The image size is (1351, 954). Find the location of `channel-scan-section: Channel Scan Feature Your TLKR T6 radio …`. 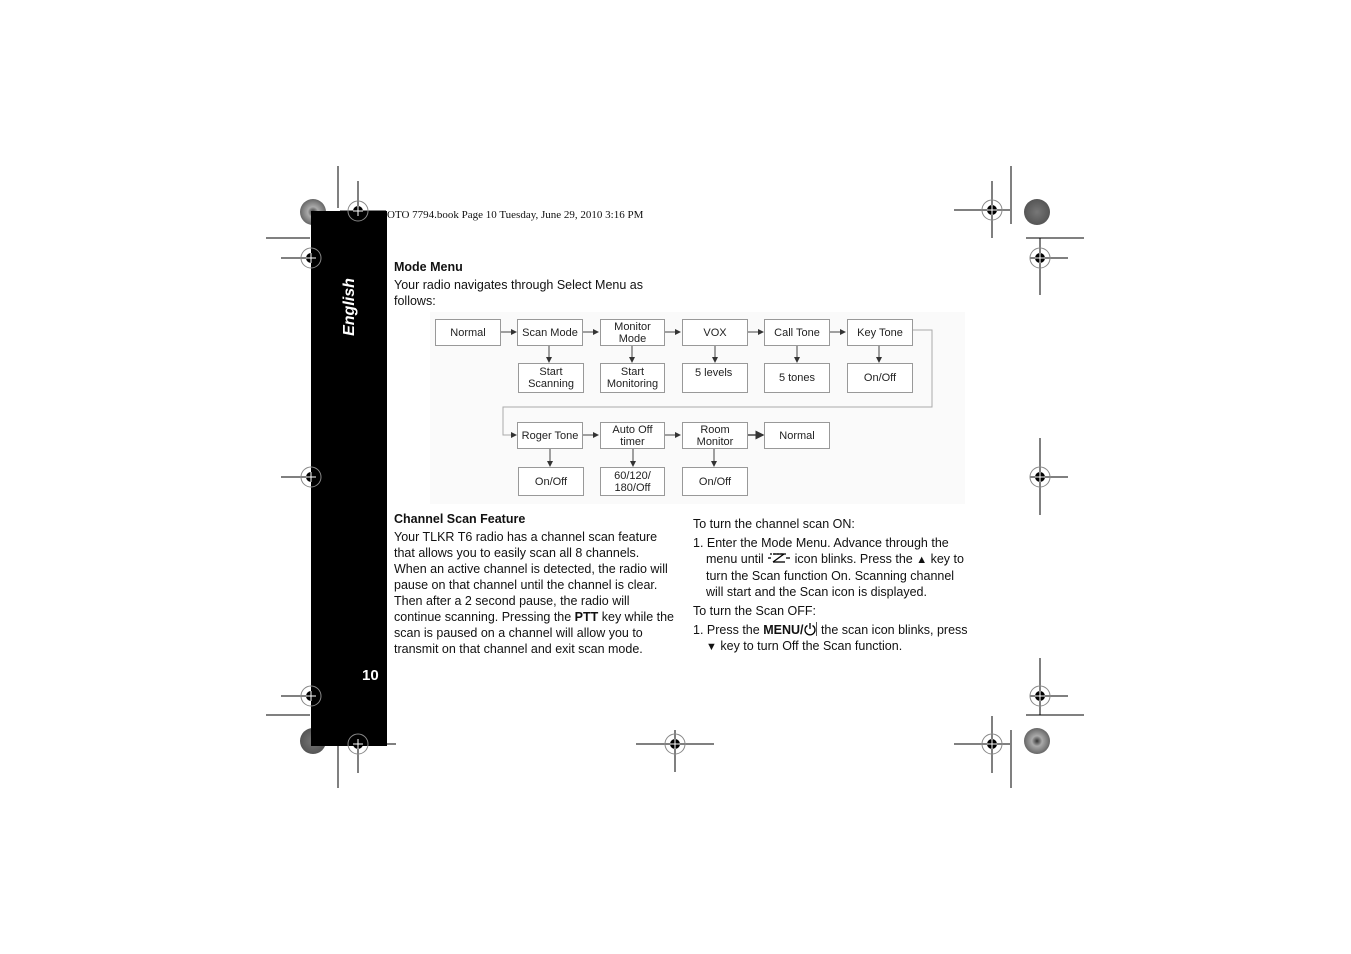

channel-scan-section: Channel Scan Feature Your TLKR T6 radio … is located at coordinates (534, 584).